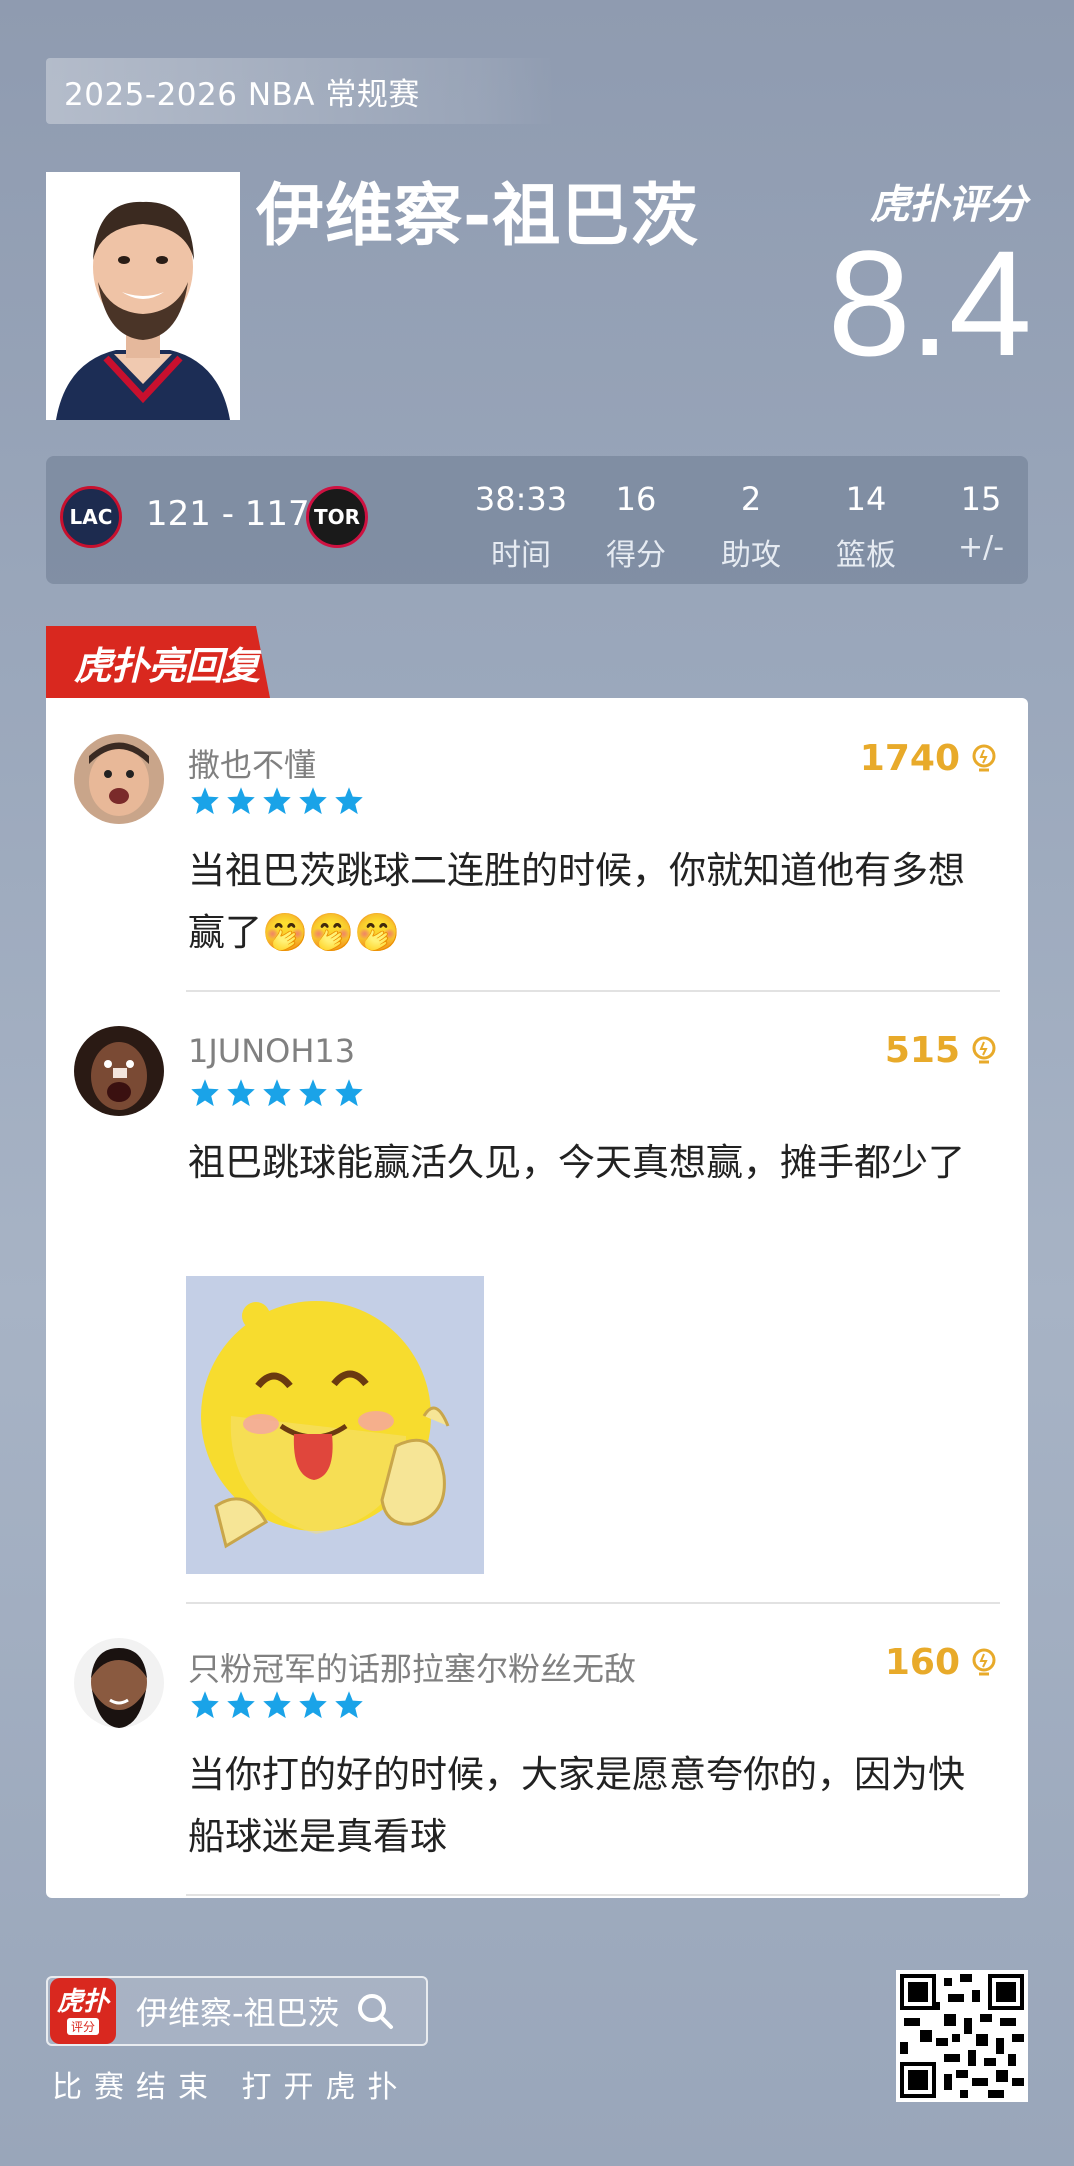 The height and width of the screenshot is (2166, 1074). I want to click on hupu-app-icon: 虎扑 评分, so click(83, 2011).